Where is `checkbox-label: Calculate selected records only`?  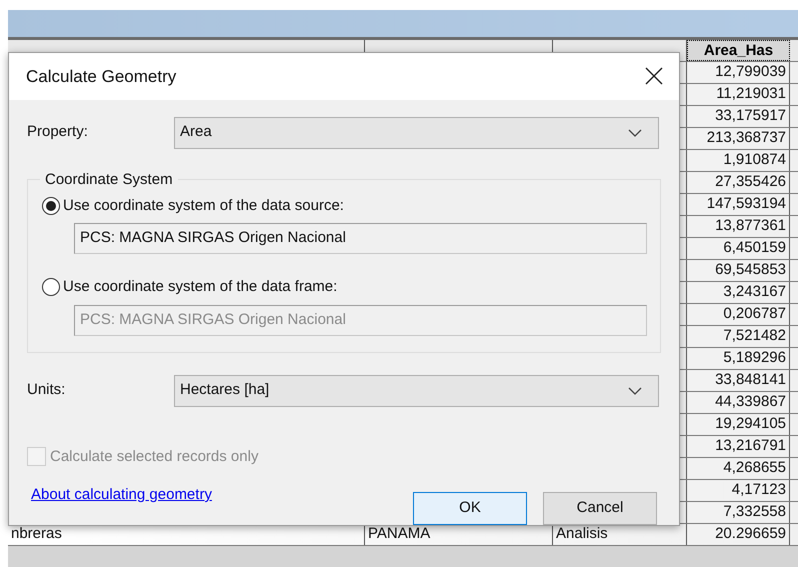 checkbox-label: Calculate selected records only is located at coordinates (154, 456).